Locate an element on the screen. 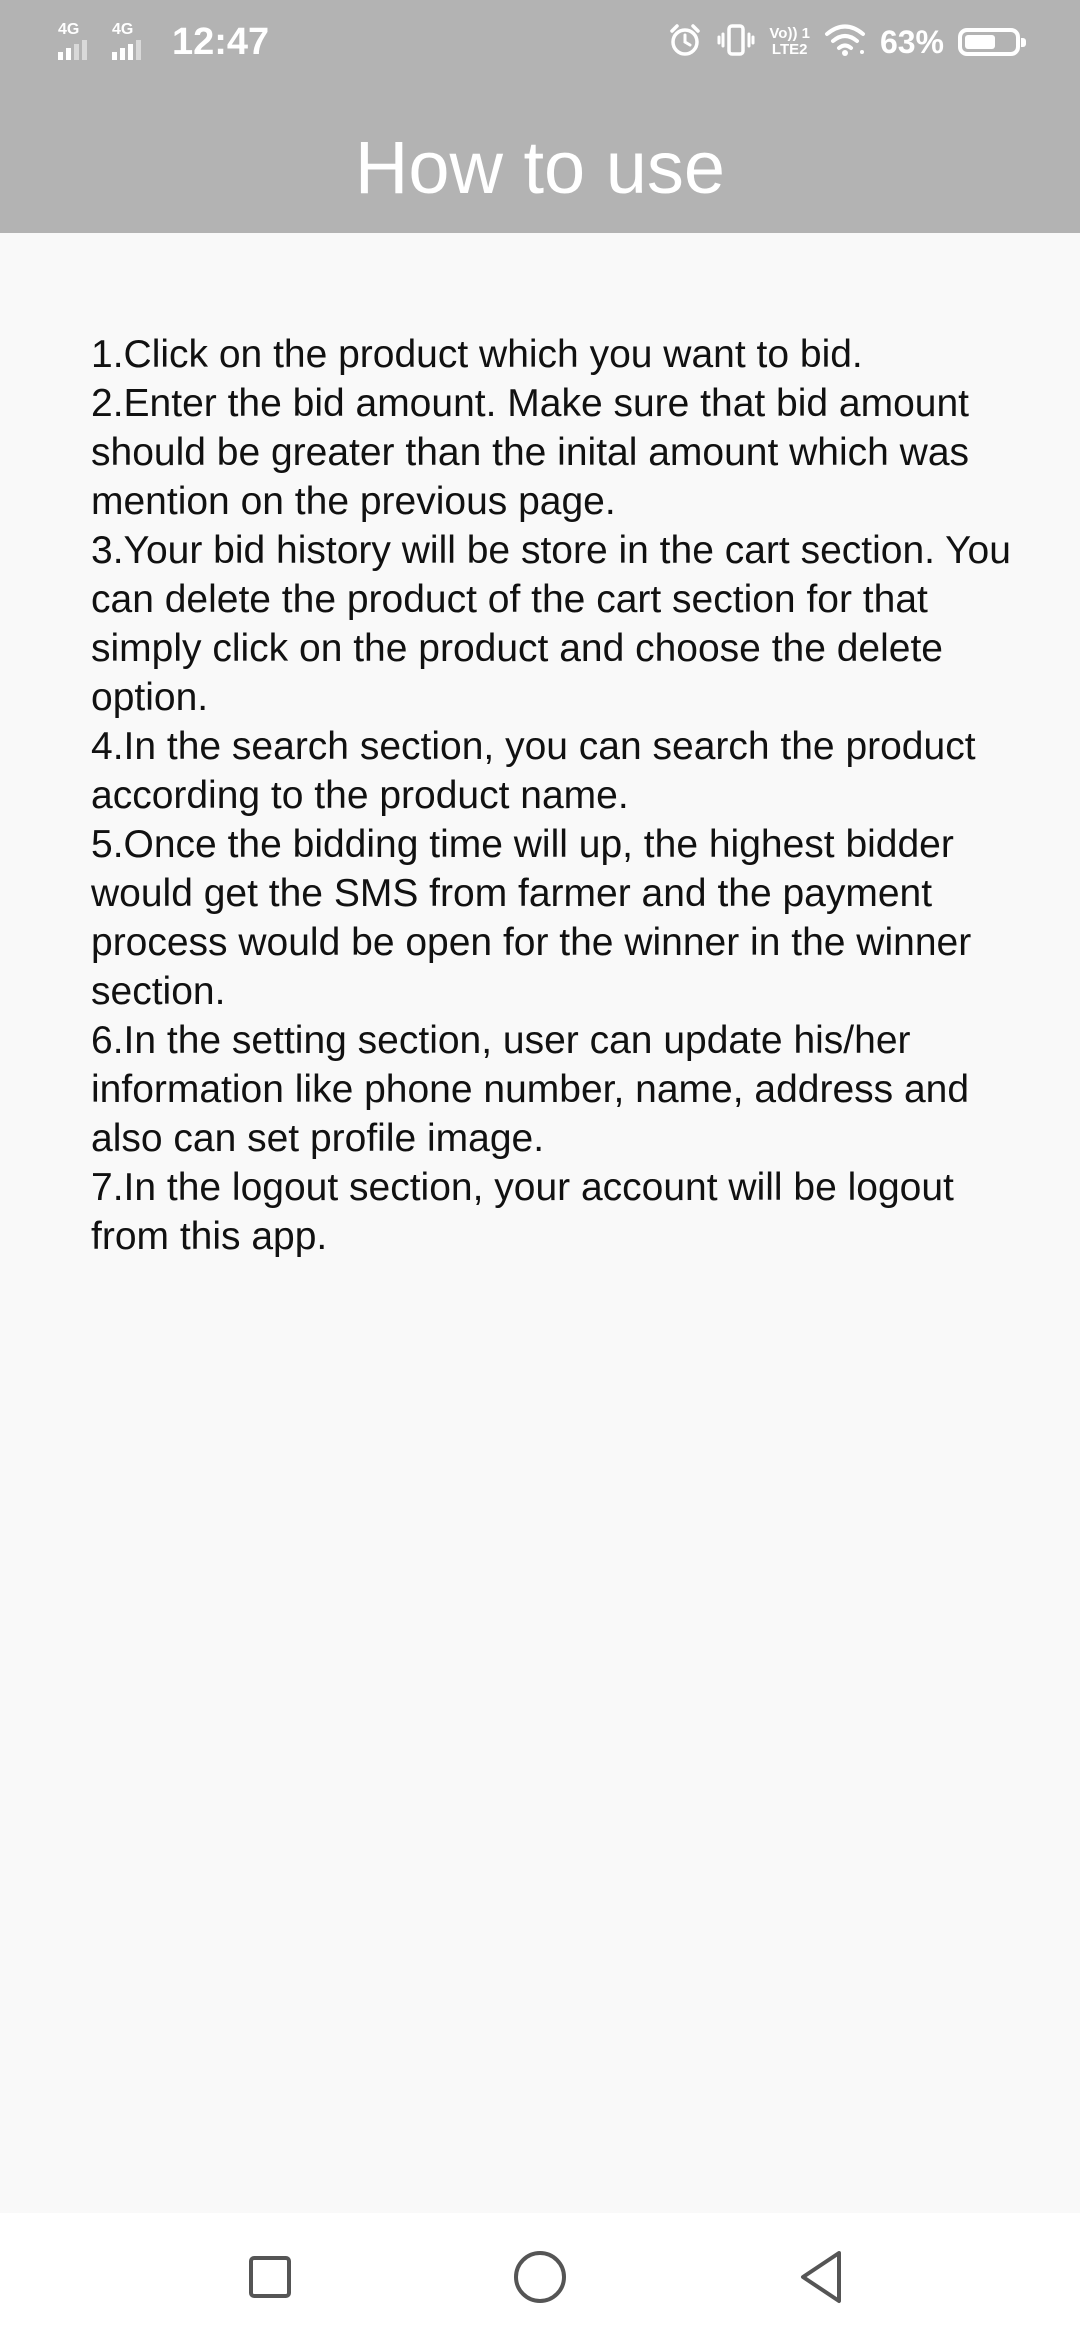 This screenshot has width=1080, height=2340. wifi-icon is located at coordinates (845, 42).